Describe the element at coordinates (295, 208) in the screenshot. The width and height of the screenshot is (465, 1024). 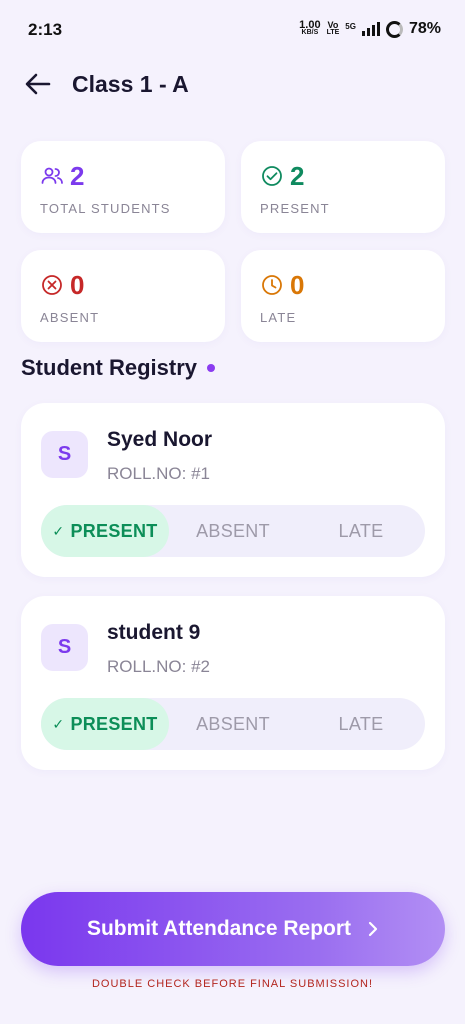
I see `present-label: PRESENT` at that location.